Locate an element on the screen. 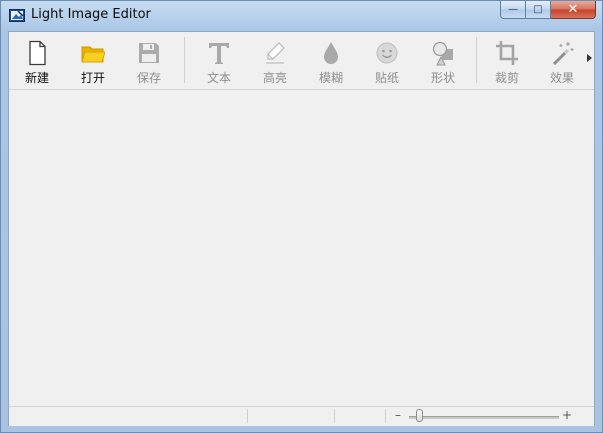  save-disk-icon is located at coordinates (149, 53).